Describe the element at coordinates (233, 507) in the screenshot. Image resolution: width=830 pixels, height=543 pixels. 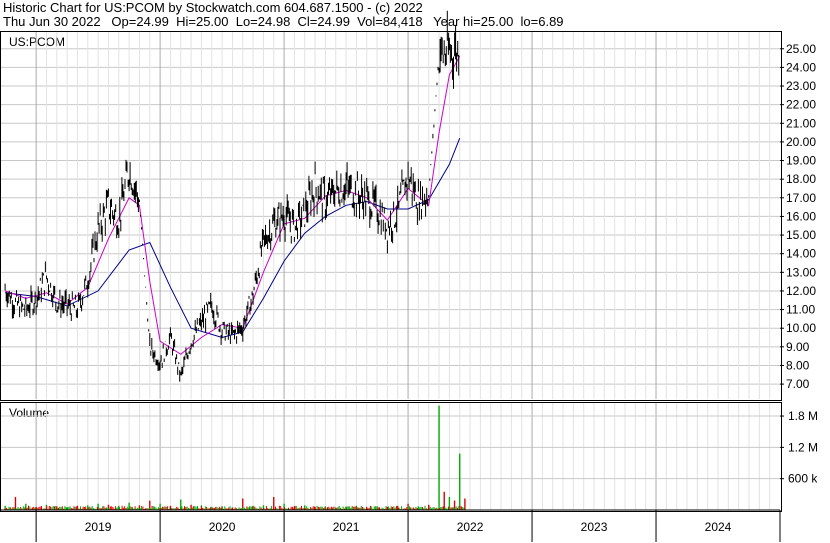
I see `volume-bars-dense-down` at that location.